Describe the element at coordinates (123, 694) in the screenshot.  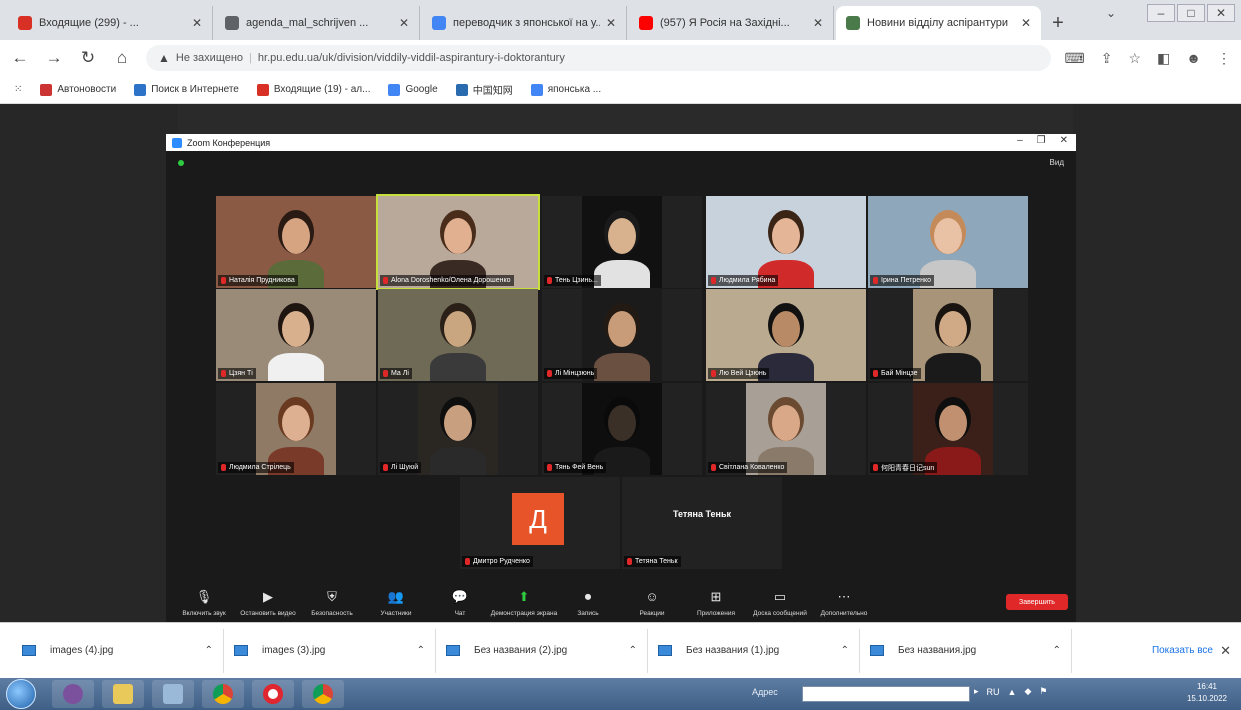
I see `taskbar-explorer-icon` at that location.